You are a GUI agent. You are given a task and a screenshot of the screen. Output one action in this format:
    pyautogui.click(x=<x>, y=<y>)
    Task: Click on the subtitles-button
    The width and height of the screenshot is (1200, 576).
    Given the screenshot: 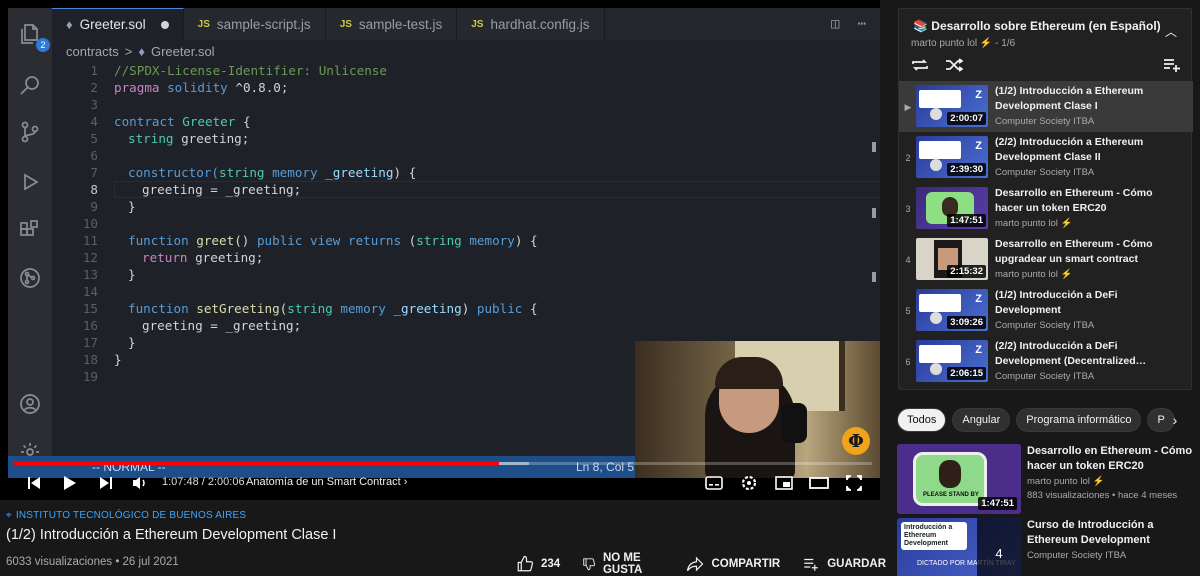 What is the action you would take?
    pyautogui.click(x=714, y=483)
    